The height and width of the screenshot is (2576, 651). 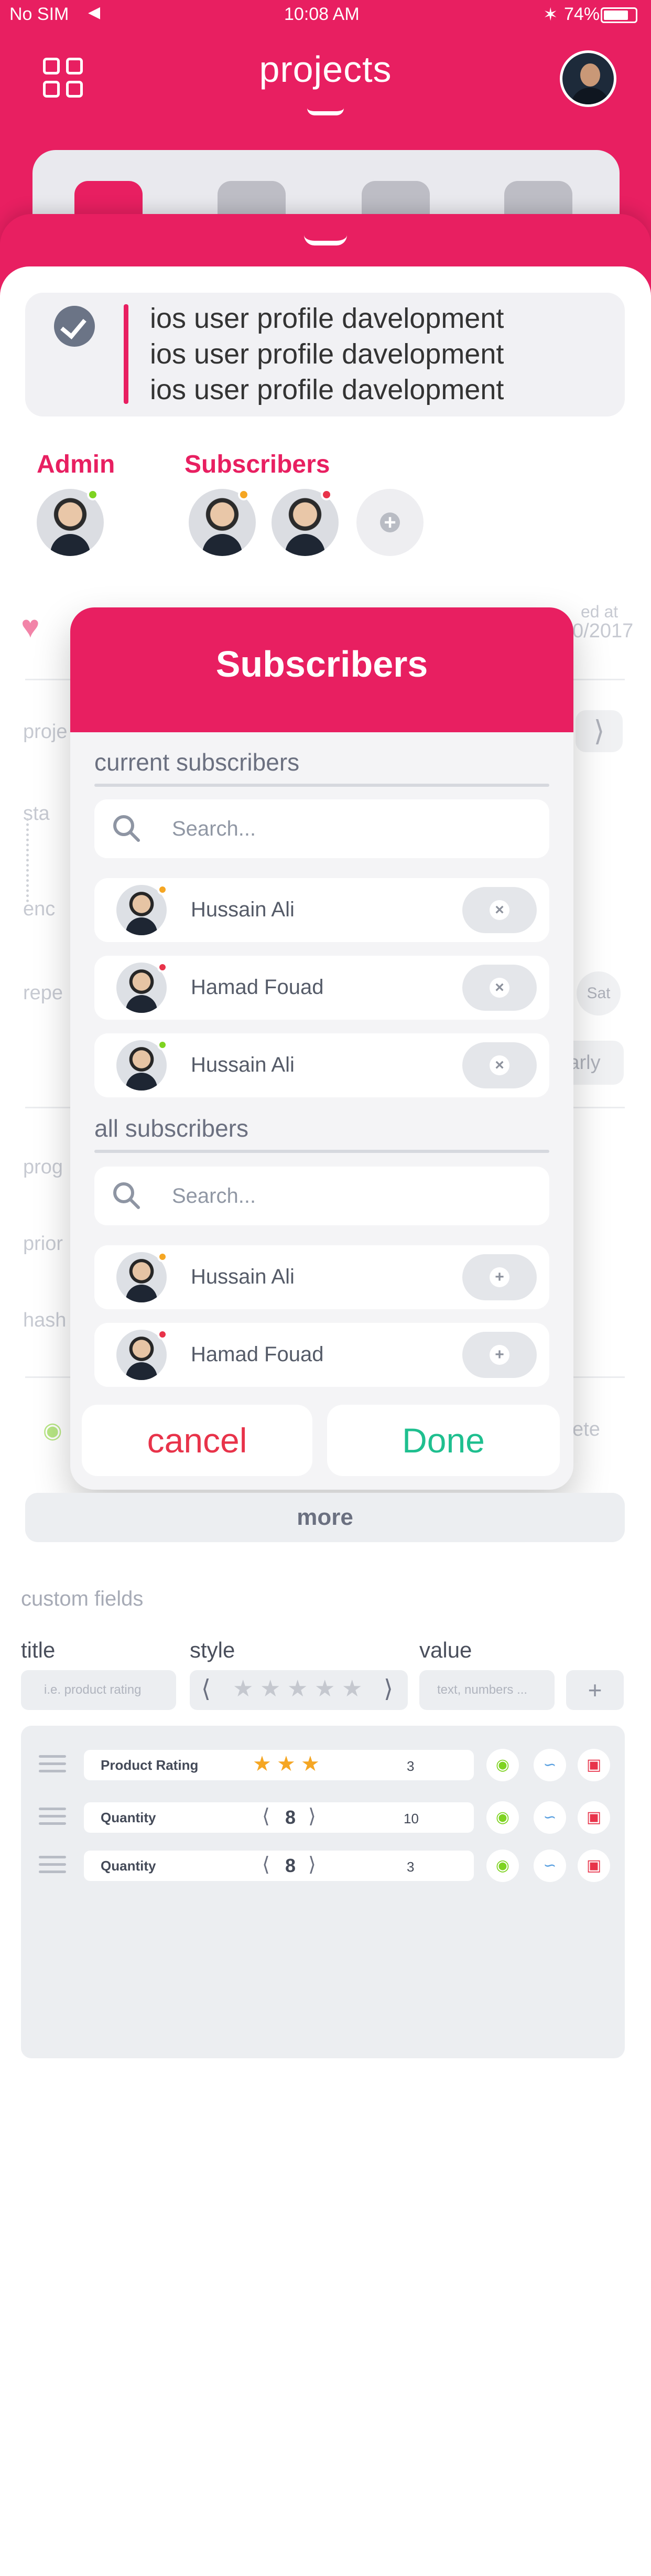 What do you see at coordinates (325, 69) in the screenshot?
I see `page-title: projects` at bounding box center [325, 69].